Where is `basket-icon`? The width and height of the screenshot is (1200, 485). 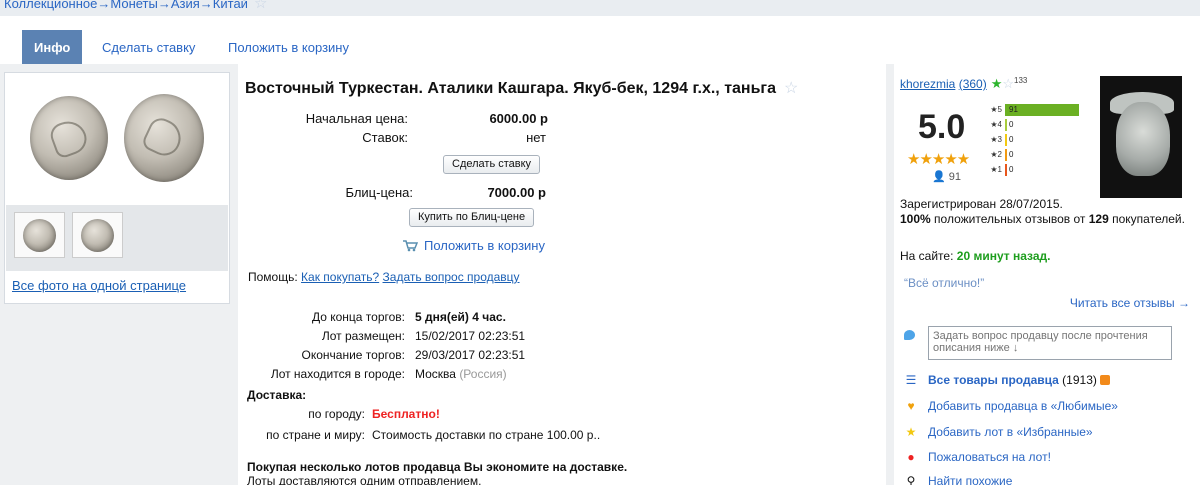
basket-icon is located at coordinates (410, 246).